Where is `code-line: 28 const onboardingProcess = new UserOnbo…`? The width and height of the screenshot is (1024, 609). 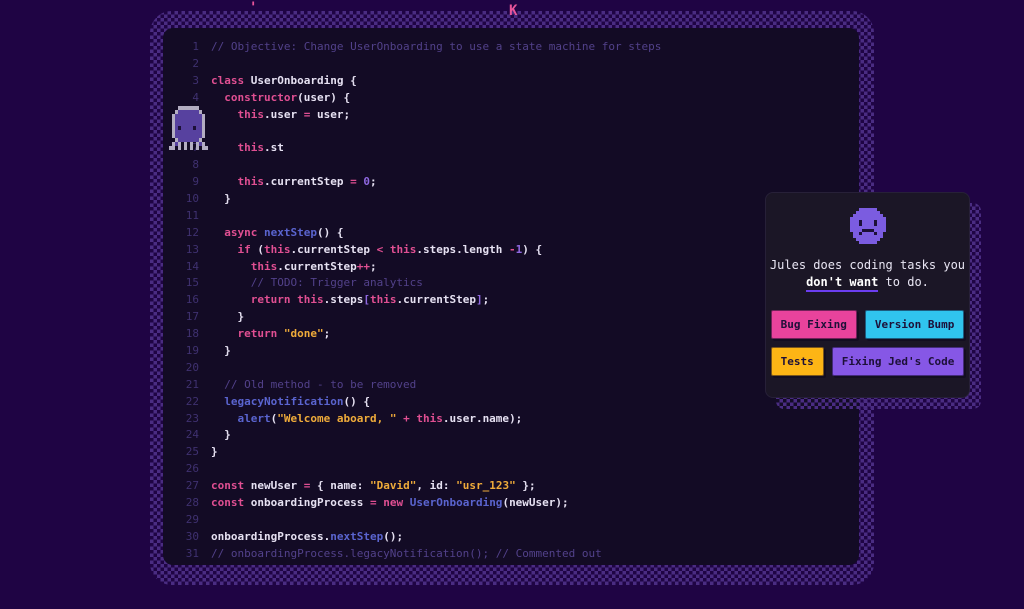 code-line: 28 const onboardingProcess = new UserOnbo… is located at coordinates (521, 503).